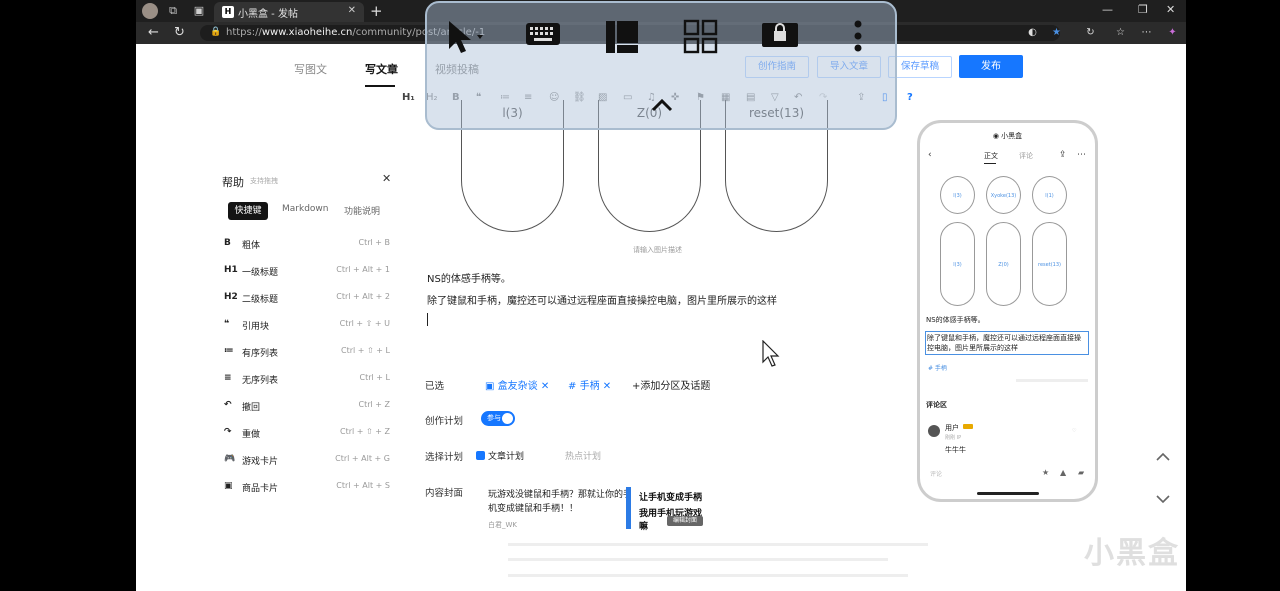  I want to click on help-tab-shortcuts: 快捷键, so click(248, 211).